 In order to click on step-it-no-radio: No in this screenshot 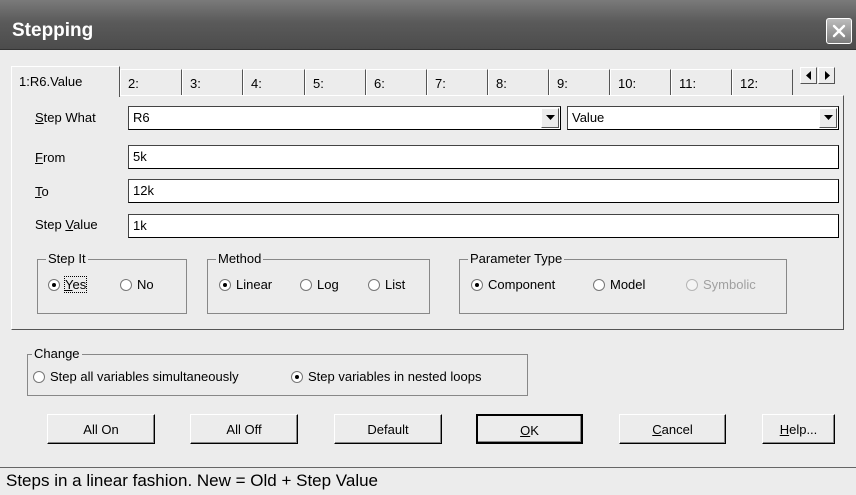, I will do `click(137, 284)`.